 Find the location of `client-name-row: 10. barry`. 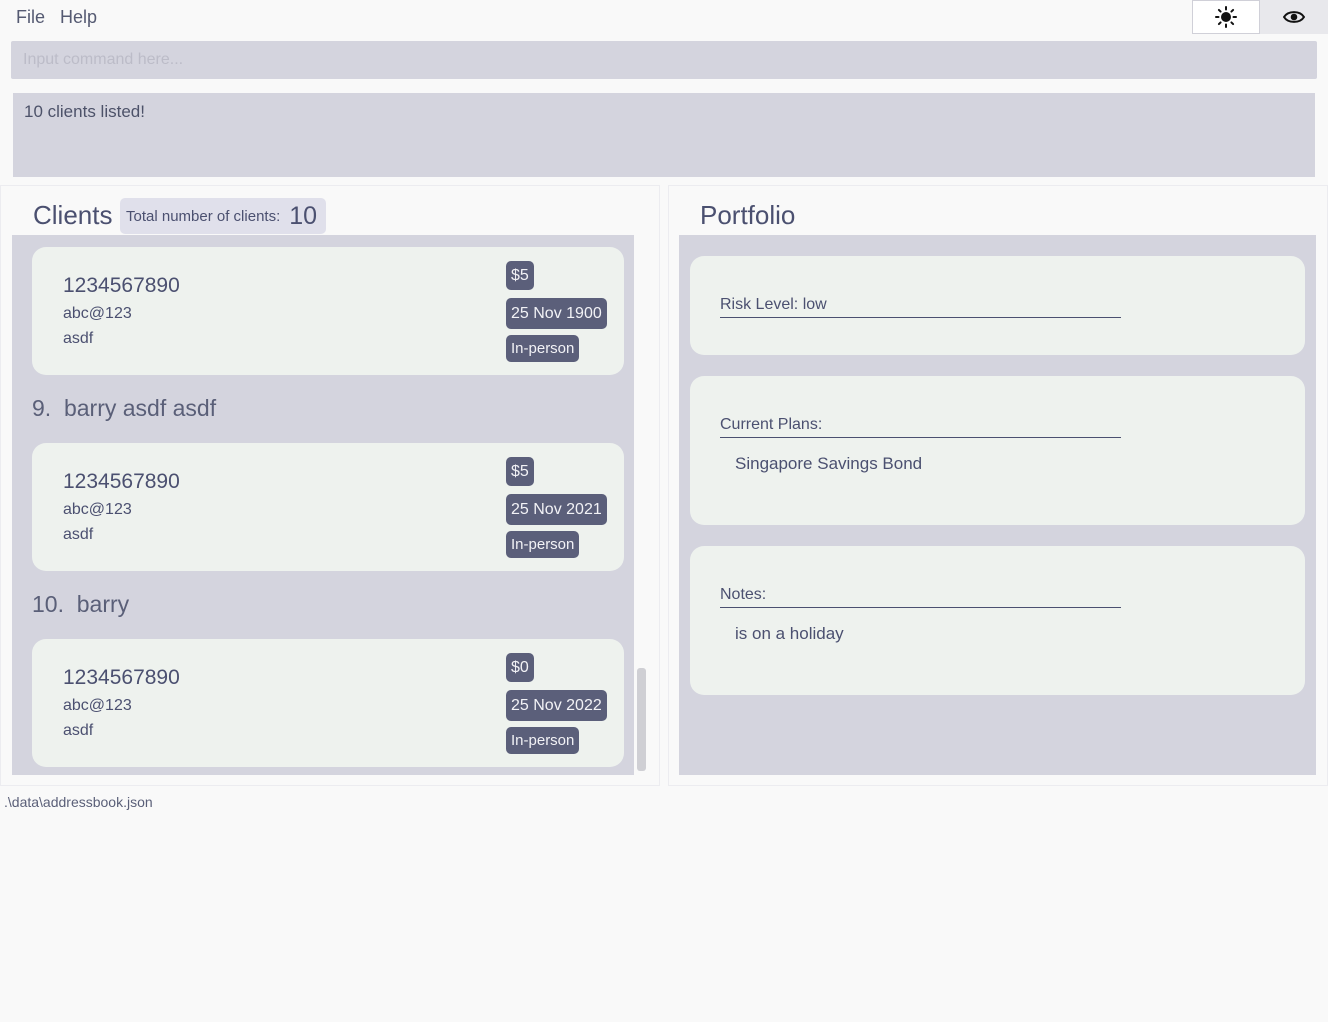

client-name-row: 10. barry is located at coordinates (80, 604).